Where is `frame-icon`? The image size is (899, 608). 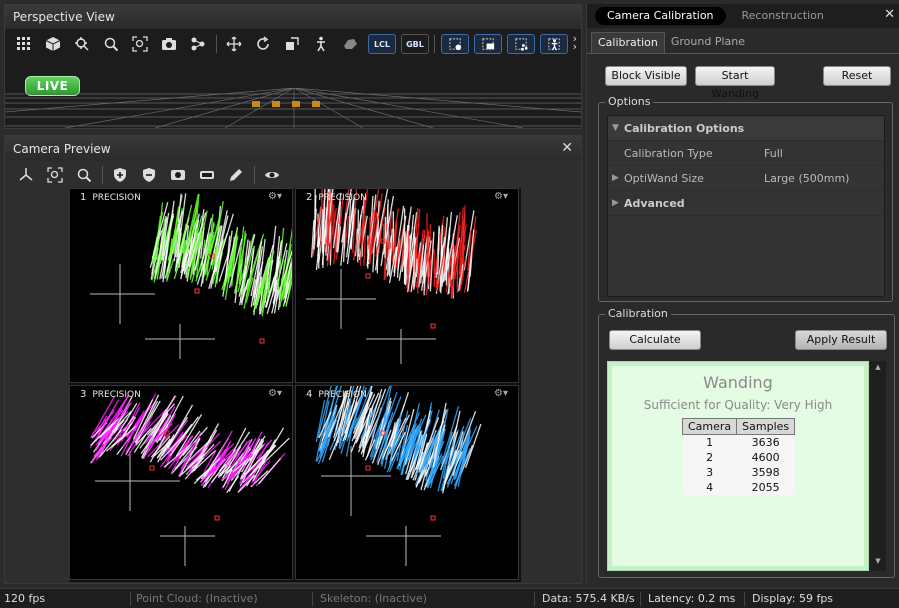 frame-icon is located at coordinates (207, 175).